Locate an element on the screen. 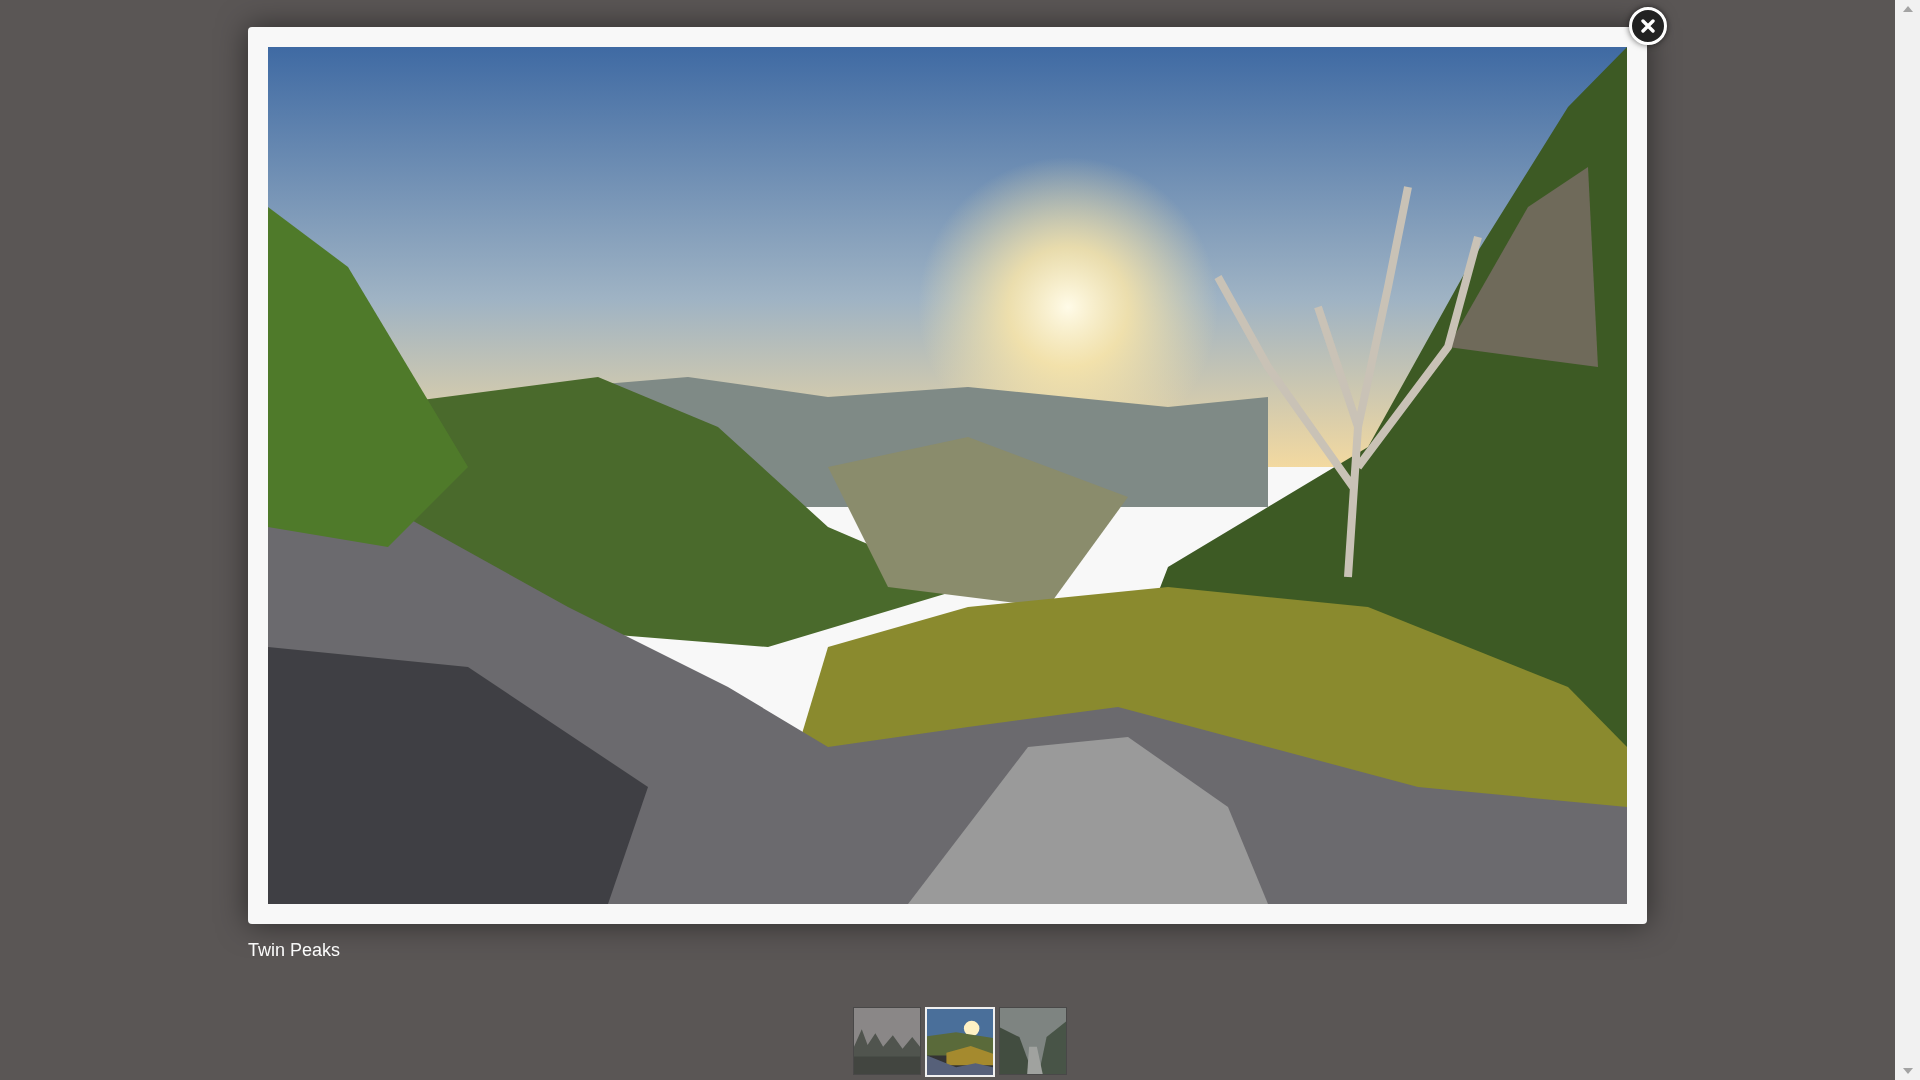 The image size is (1920, 1080). scrollbar is located at coordinates (1907, 540).